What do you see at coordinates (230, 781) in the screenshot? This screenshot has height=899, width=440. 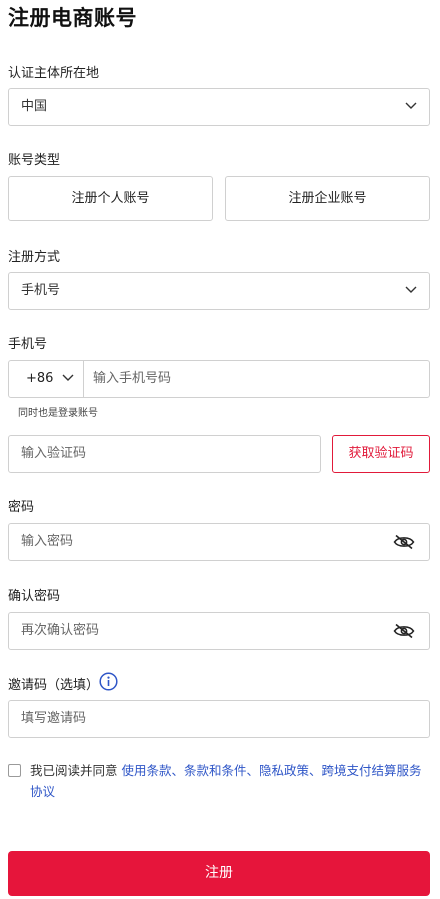 I see `agreement-text: 我已阅读并同意 使用条款、条款和条件、隐私政策、跨境支付结算服务协议` at bounding box center [230, 781].